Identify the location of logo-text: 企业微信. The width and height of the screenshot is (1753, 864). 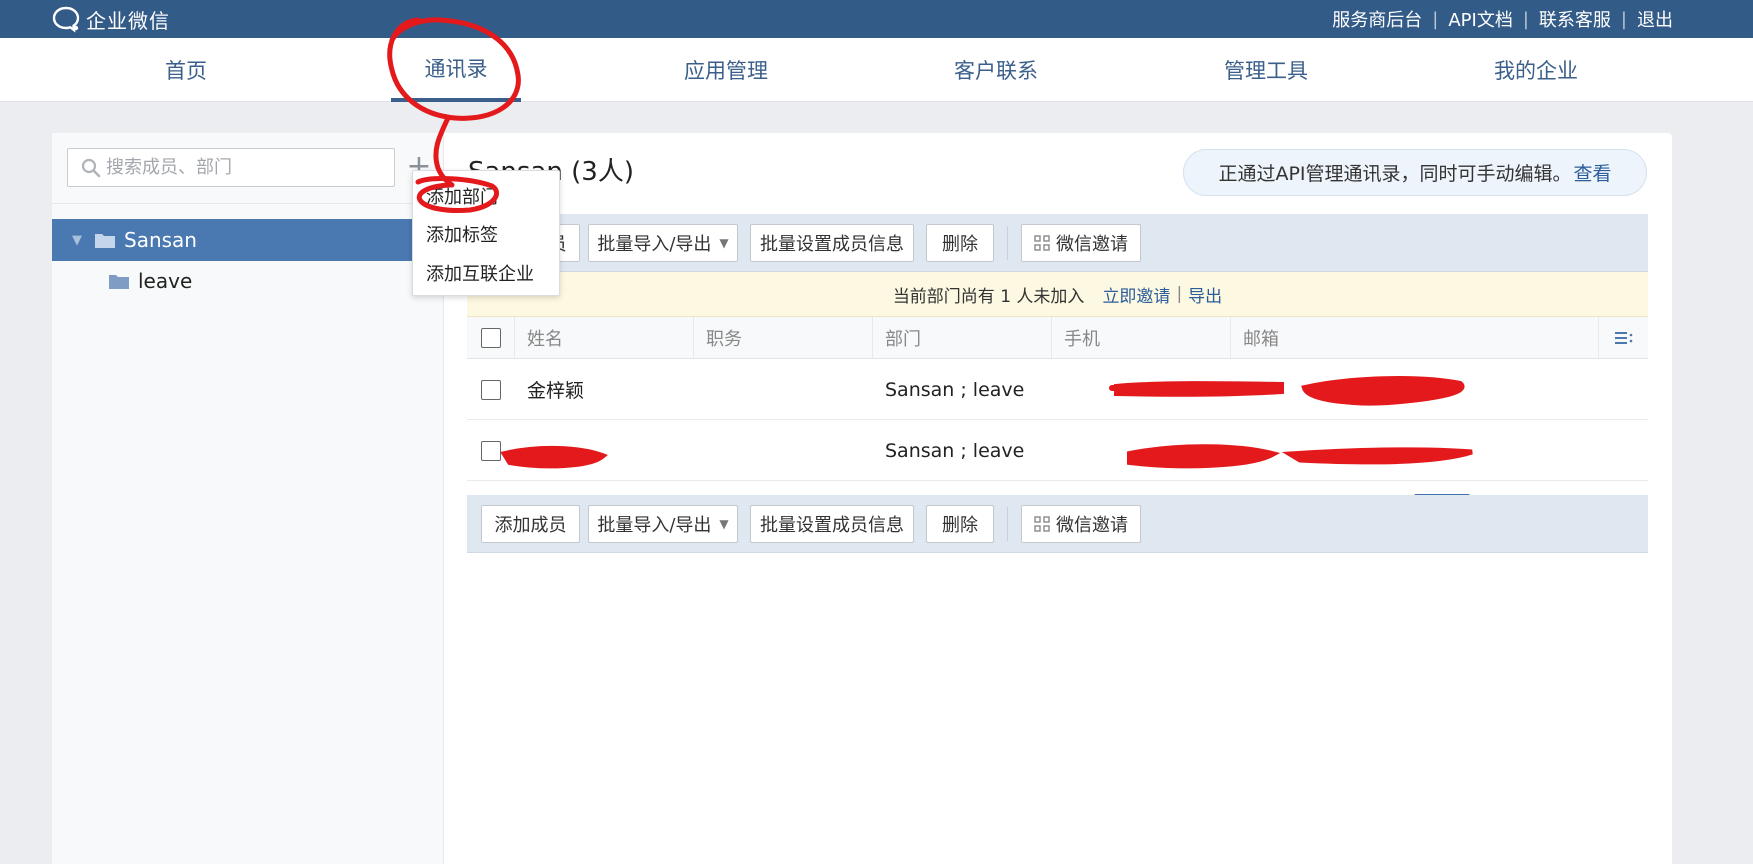
(128, 20).